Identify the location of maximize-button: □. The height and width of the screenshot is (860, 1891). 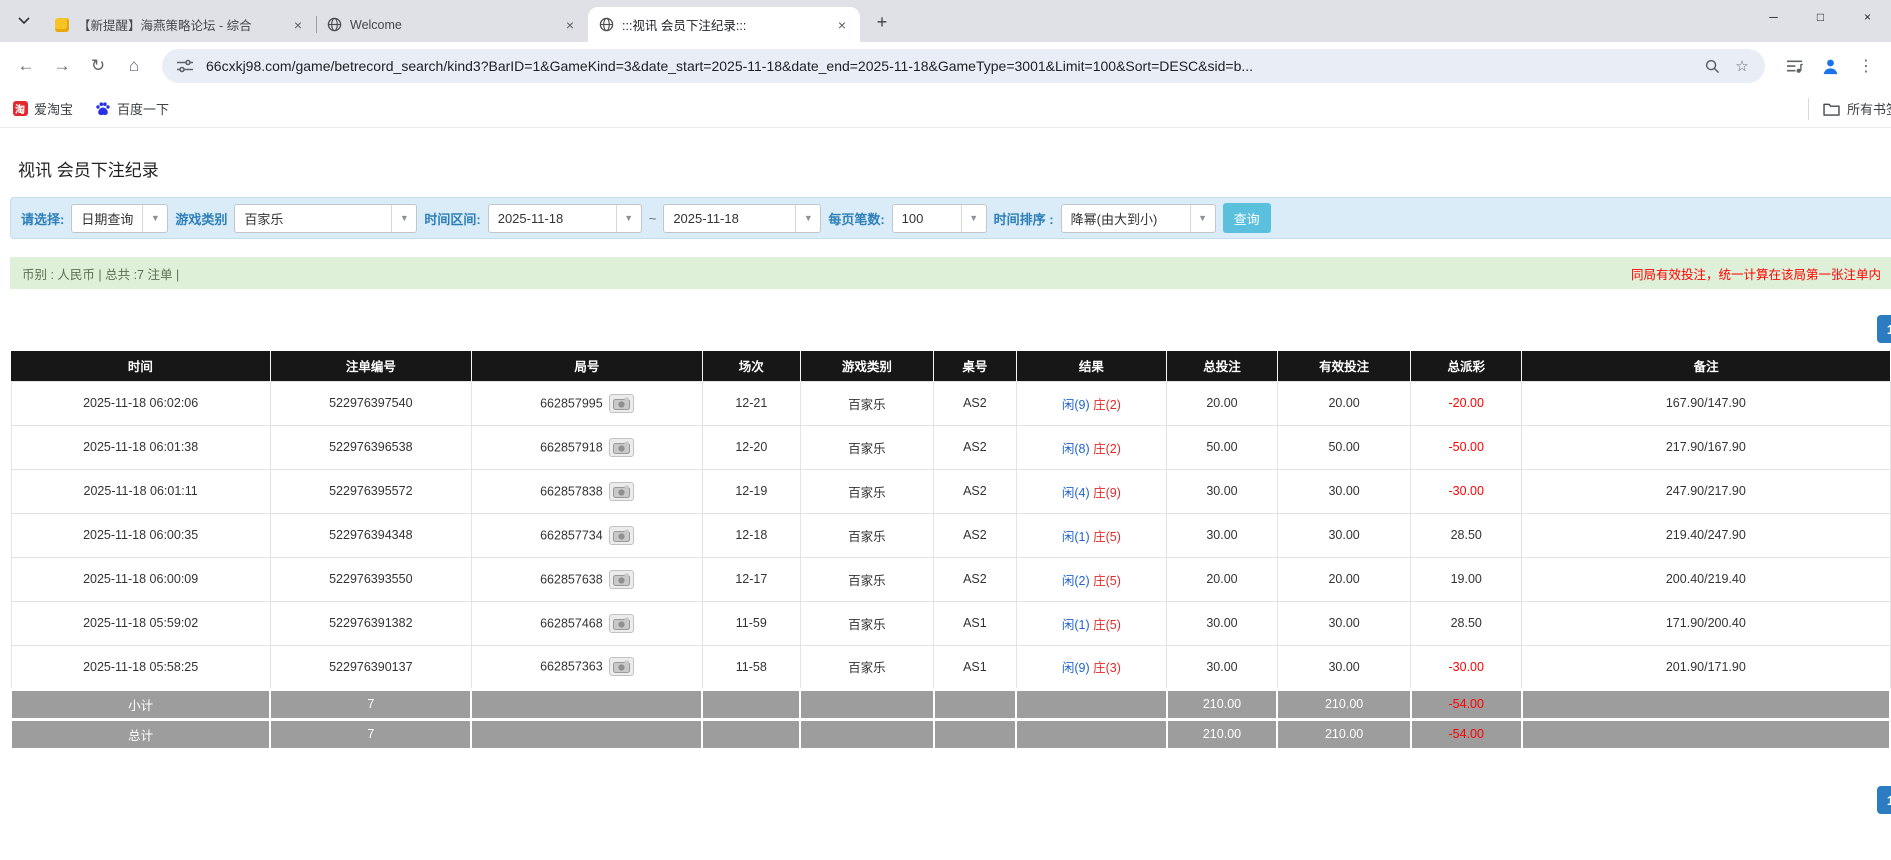
(1820, 17).